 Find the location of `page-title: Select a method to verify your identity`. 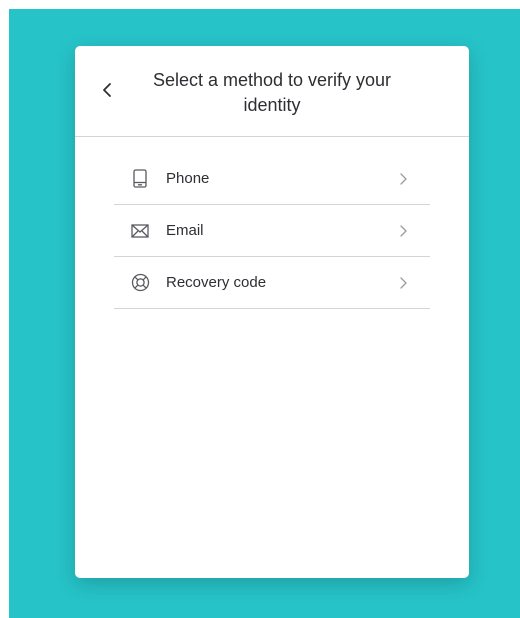

page-title: Select a method to verify your identity is located at coordinates (272, 92).